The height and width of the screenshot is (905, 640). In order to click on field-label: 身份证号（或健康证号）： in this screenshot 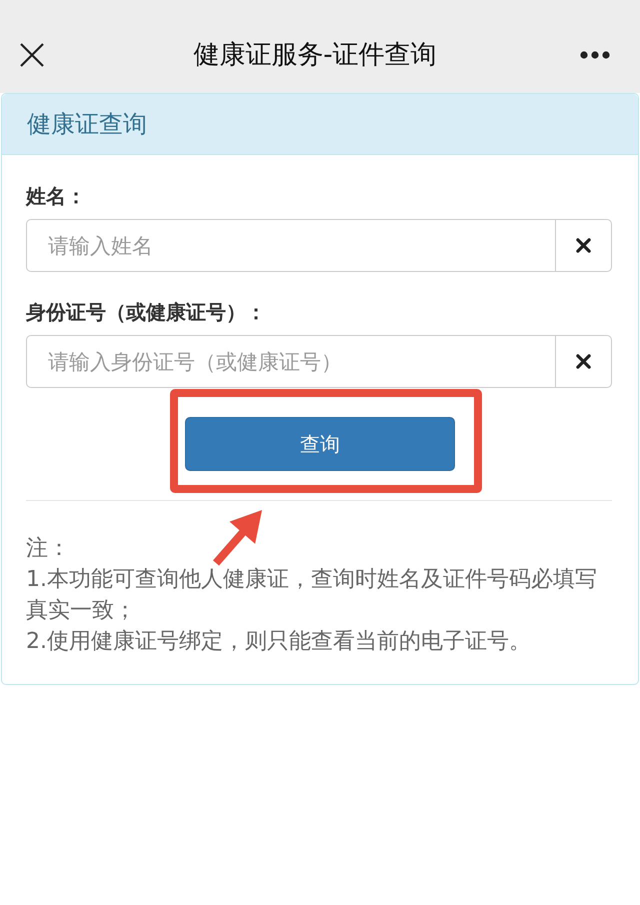, I will do `click(146, 312)`.